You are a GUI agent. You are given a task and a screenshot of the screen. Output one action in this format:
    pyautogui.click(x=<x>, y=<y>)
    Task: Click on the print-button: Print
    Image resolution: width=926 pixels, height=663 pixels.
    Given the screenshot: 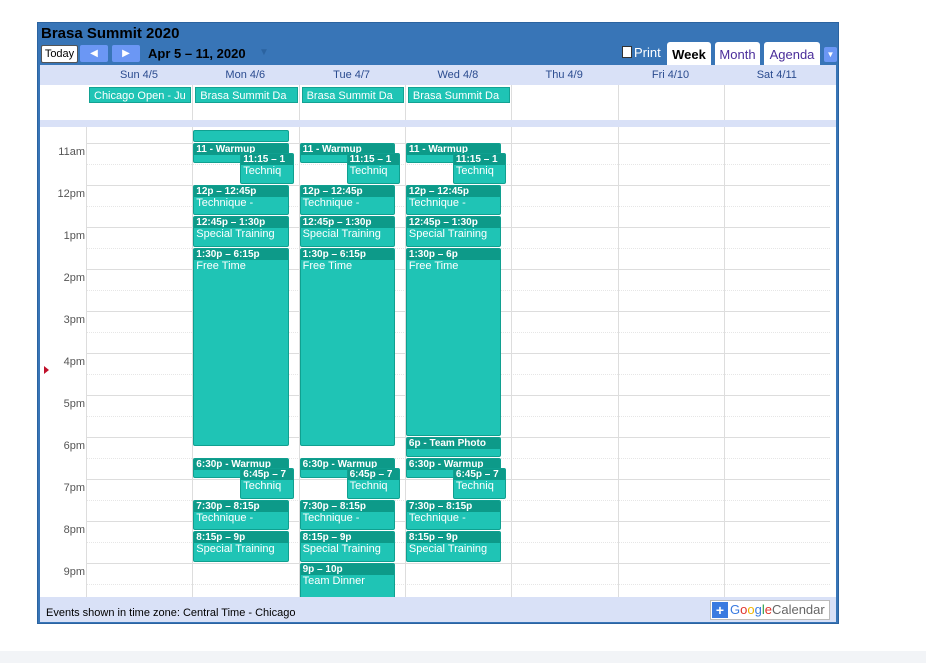 What is the action you would take?
    pyautogui.click(x=641, y=52)
    